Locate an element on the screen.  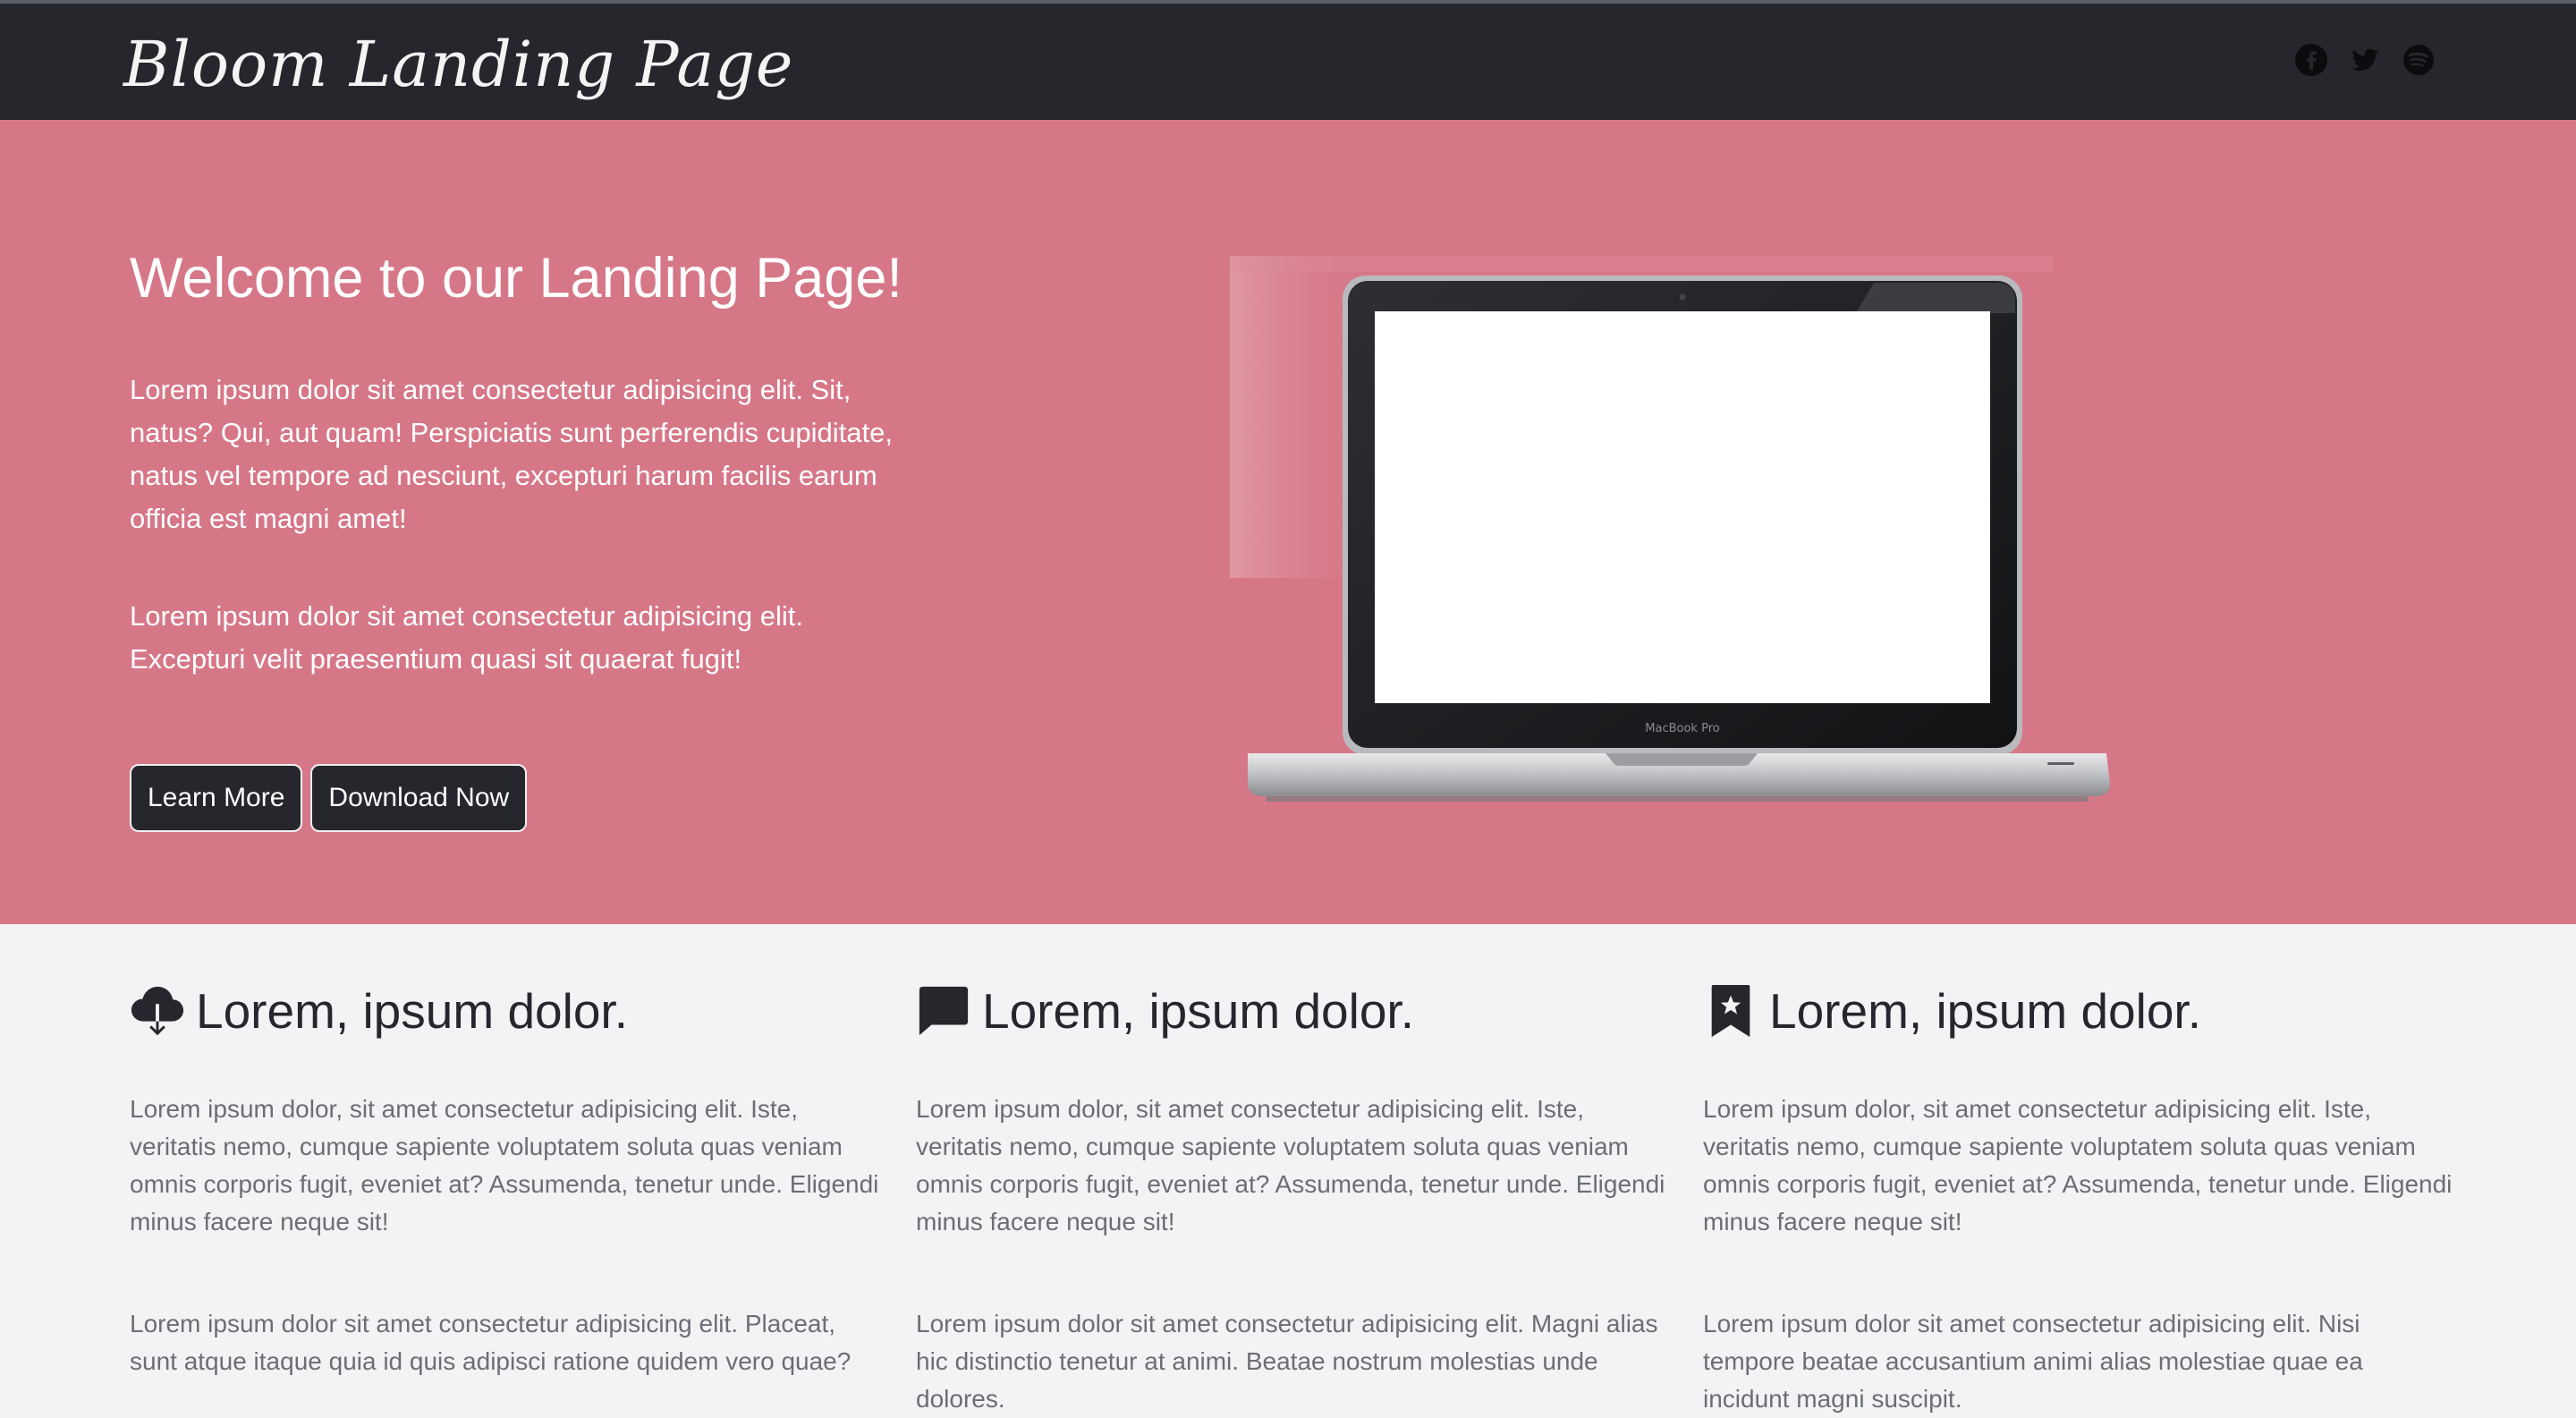
cloud-download-icon is located at coordinates (157, 1011).